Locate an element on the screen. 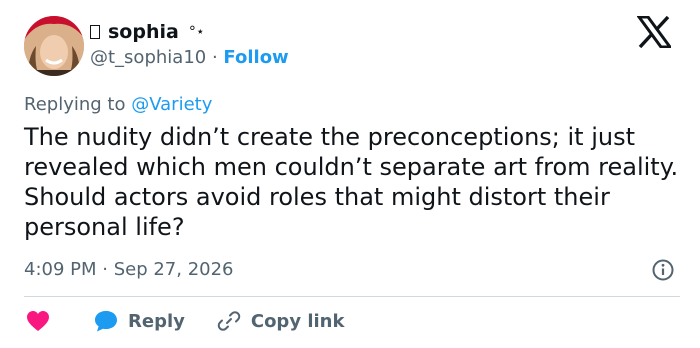  reply-context: Replying to @Variety is located at coordinates (118, 104).